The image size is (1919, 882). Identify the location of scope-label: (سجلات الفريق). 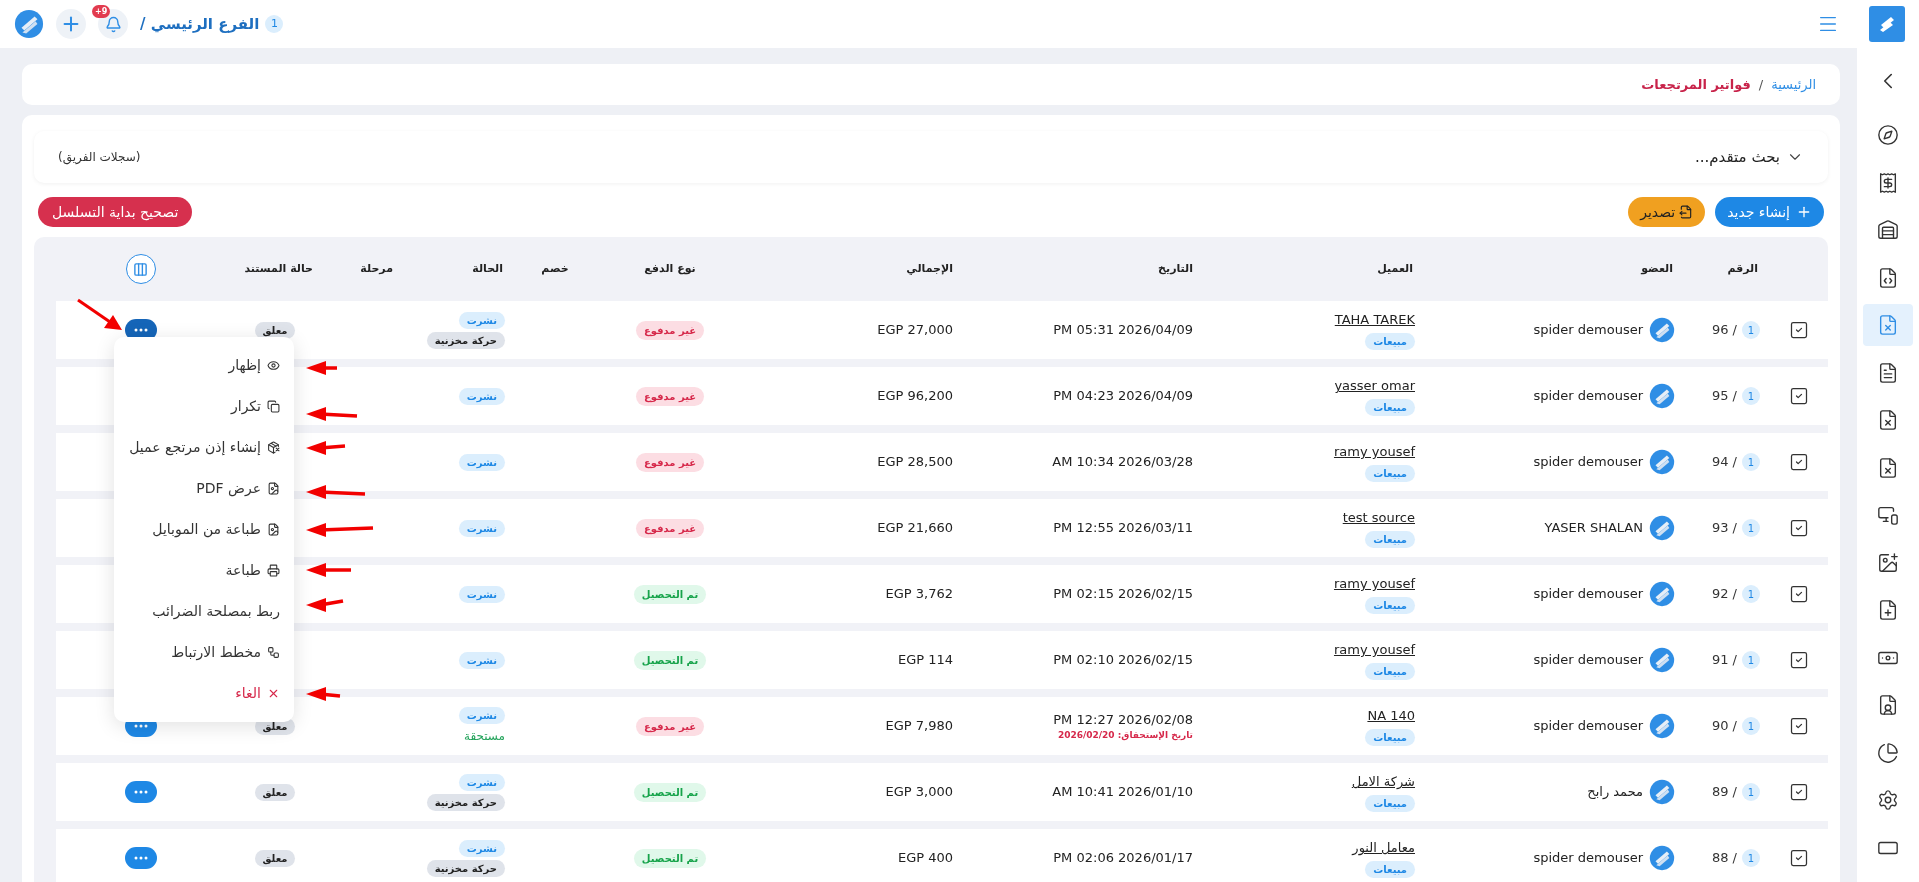
(99, 157).